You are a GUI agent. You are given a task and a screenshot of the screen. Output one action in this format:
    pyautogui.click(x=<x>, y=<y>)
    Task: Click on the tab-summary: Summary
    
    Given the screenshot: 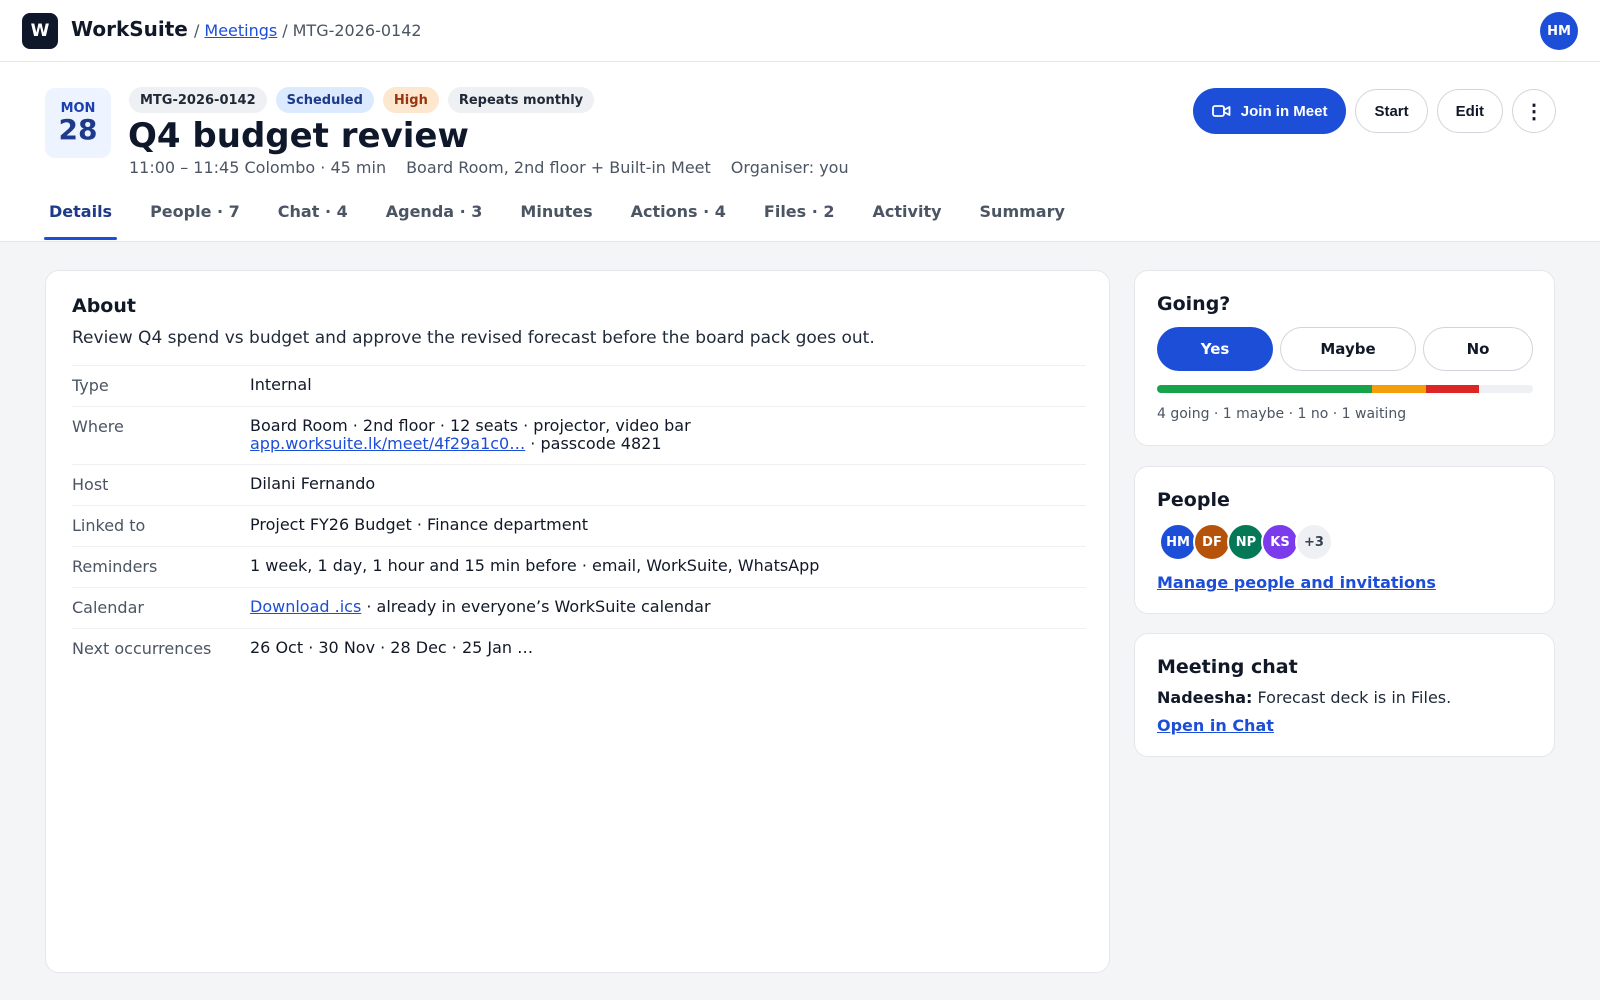 What is the action you would take?
    pyautogui.click(x=1022, y=211)
    